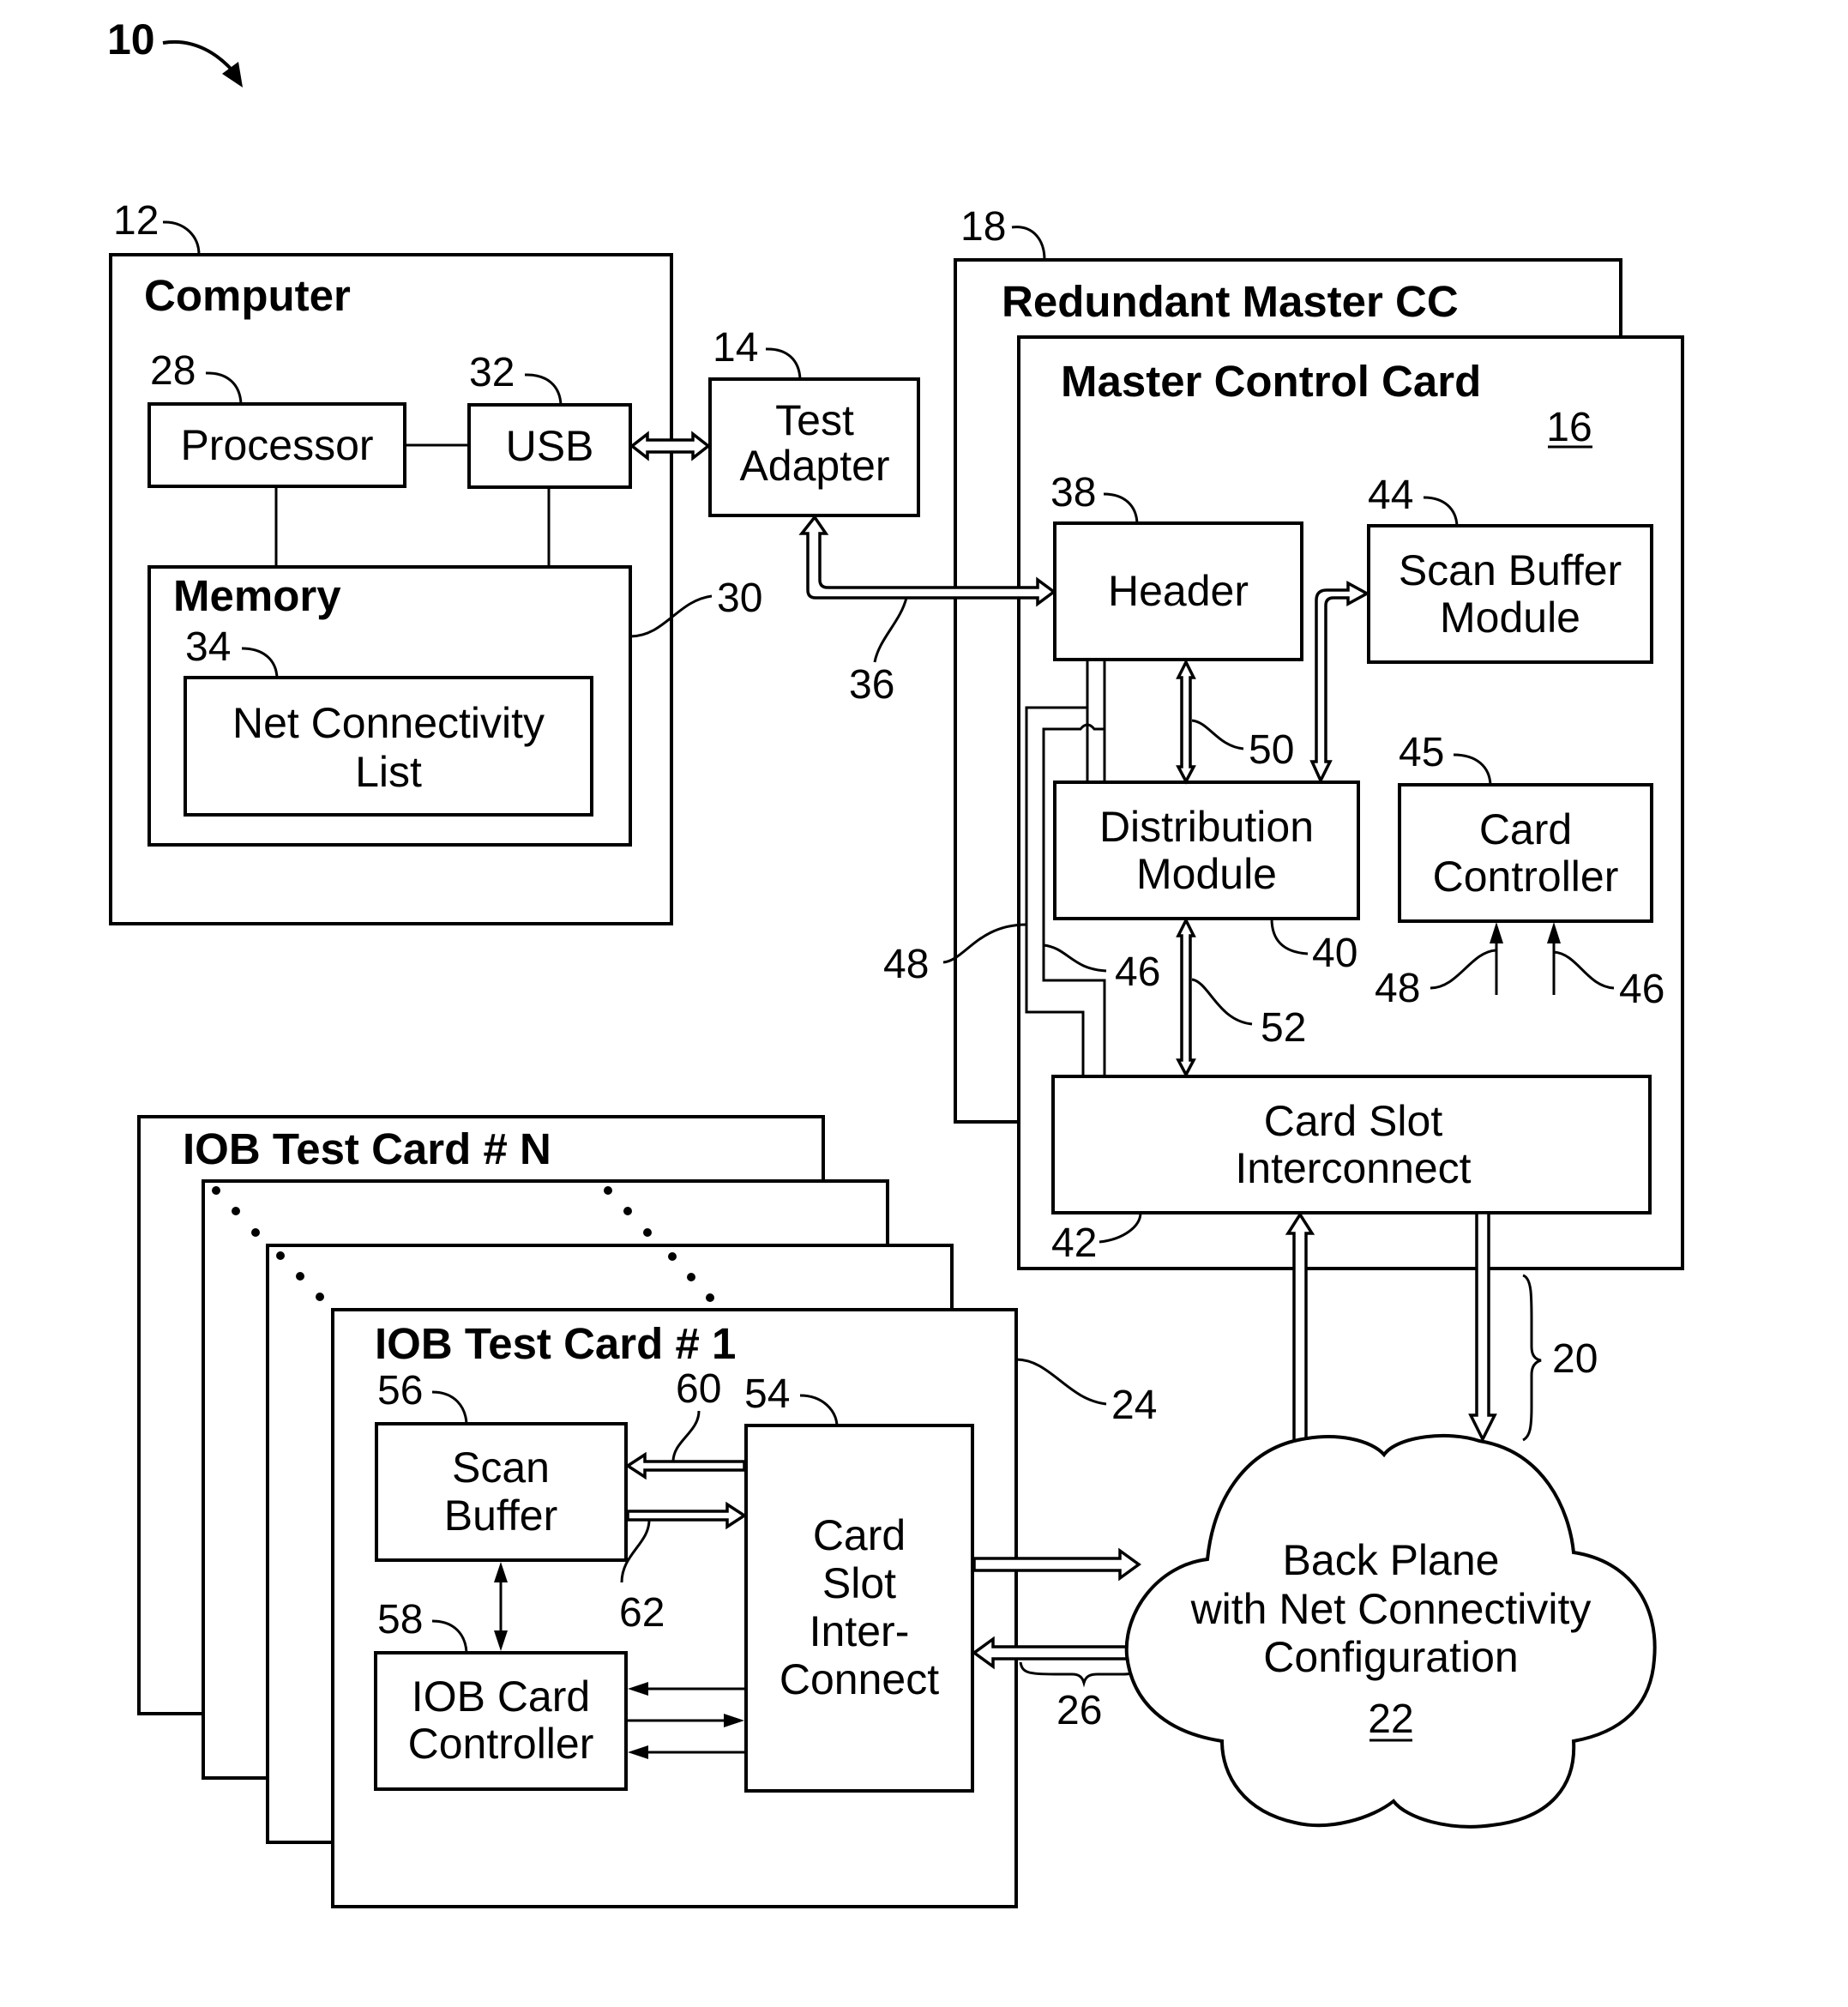  Describe the element at coordinates (1073, 492) in the screenshot. I see `header-ref: 38` at that location.